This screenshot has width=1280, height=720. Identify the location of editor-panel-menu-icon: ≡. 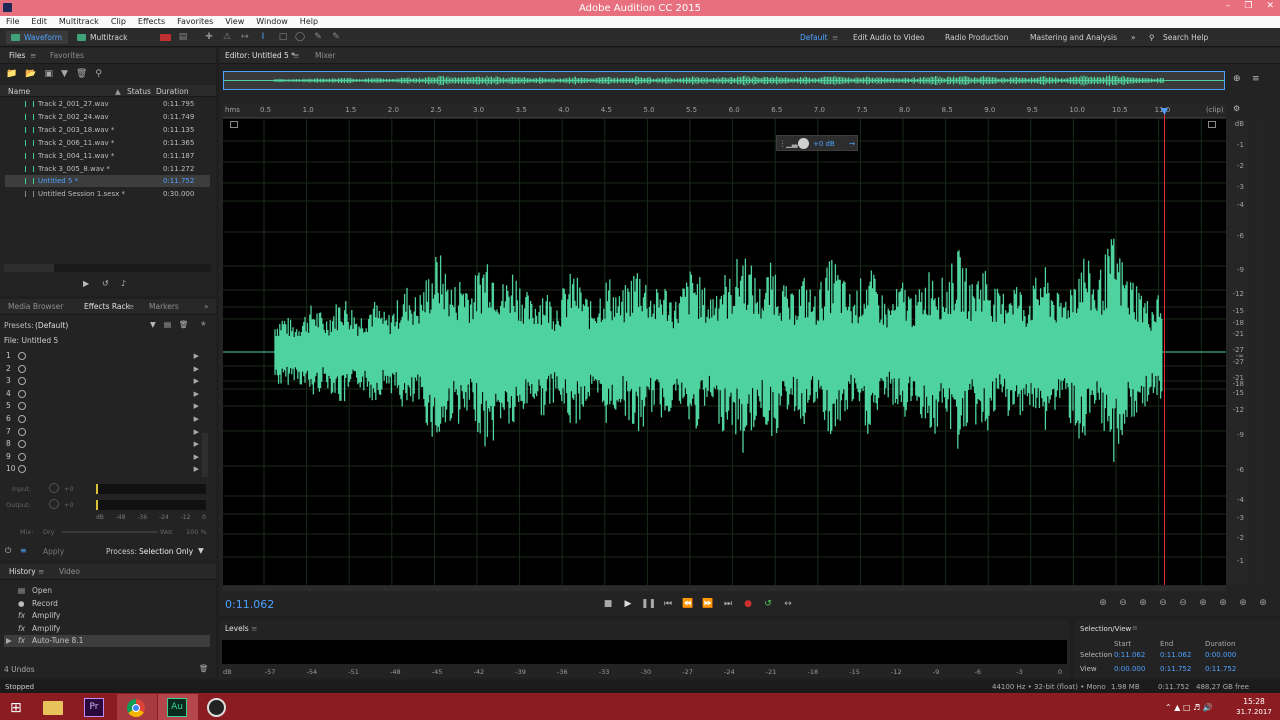
(296, 55).